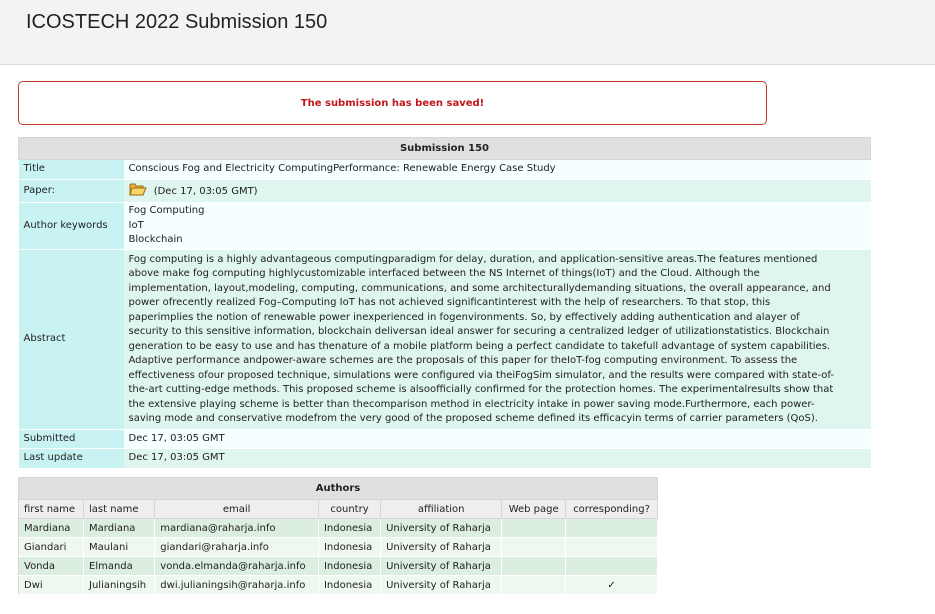  Describe the element at coordinates (236, 509) in the screenshot. I see `column-header: email` at that location.